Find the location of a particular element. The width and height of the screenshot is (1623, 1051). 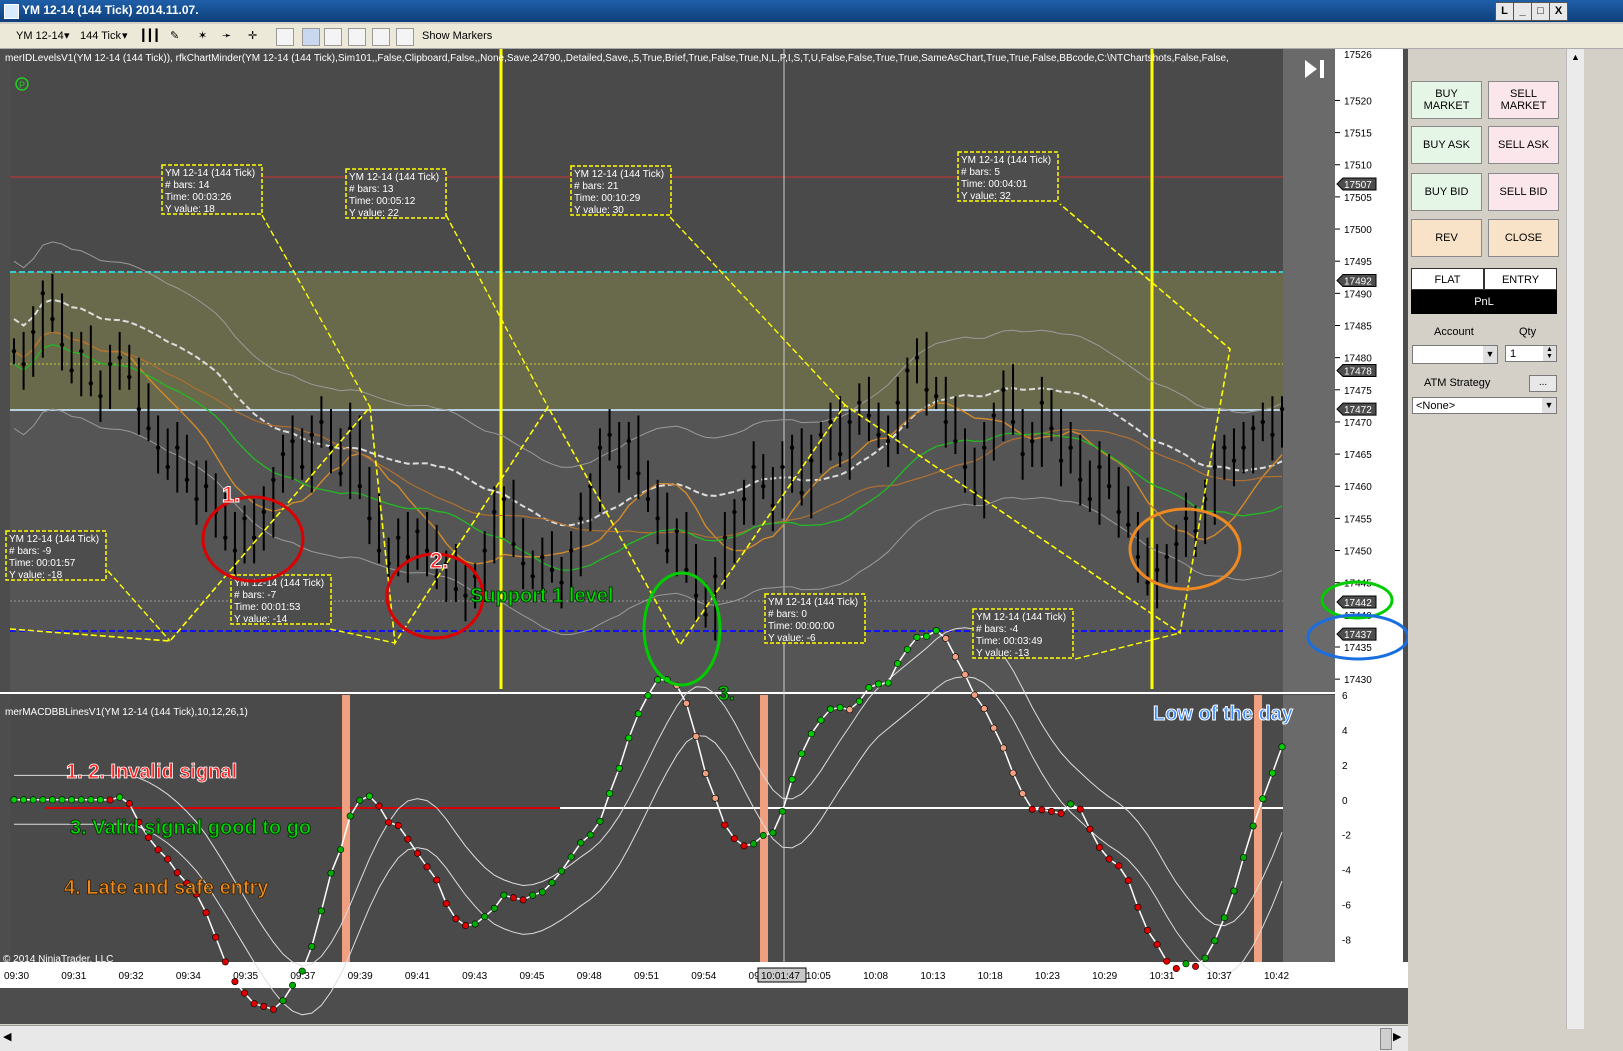

entry-status: ENTRY is located at coordinates (1520, 279).